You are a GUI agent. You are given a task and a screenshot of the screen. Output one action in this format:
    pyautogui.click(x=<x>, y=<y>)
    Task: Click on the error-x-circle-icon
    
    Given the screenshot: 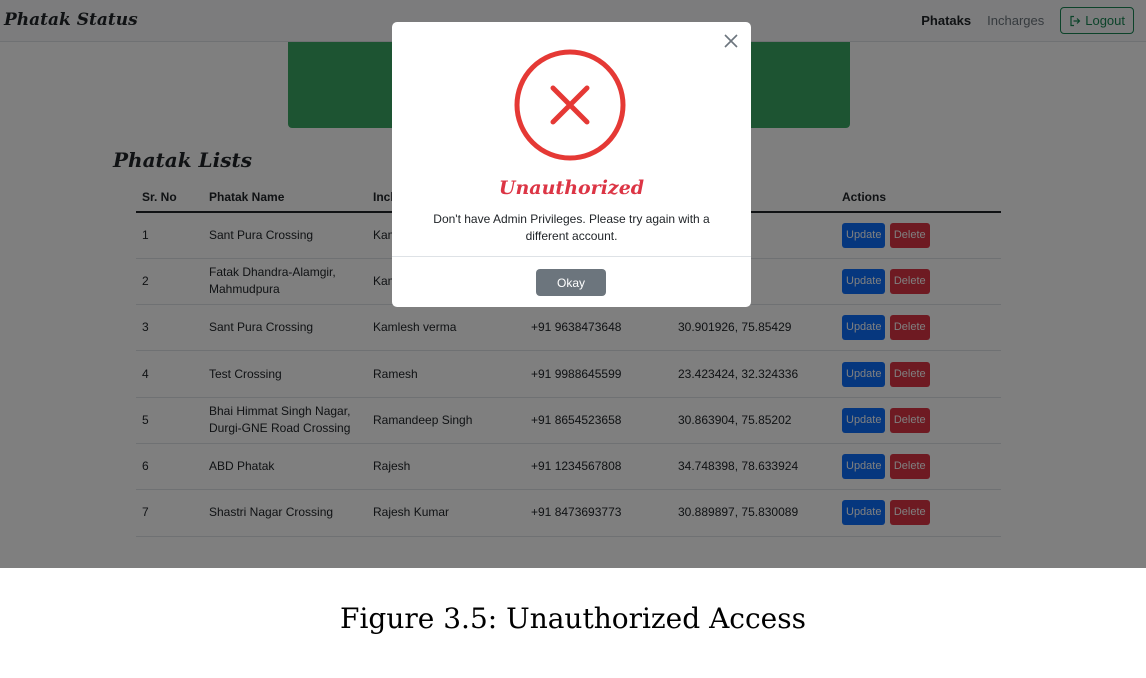 What is the action you would take?
    pyautogui.click(x=570, y=105)
    